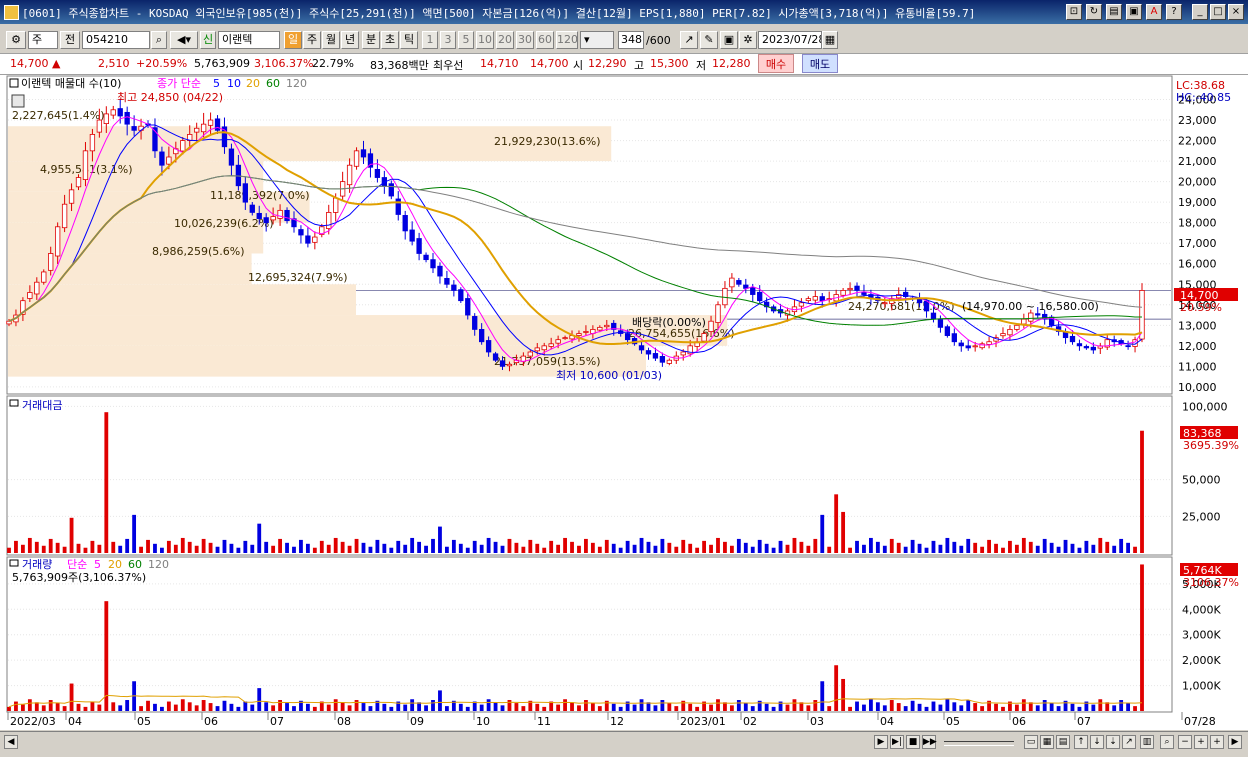 The image size is (1248, 757). What do you see at coordinates (179, 83) in the screenshot?
I see `price-legend-ma: 종가 단순` at bounding box center [179, 83].